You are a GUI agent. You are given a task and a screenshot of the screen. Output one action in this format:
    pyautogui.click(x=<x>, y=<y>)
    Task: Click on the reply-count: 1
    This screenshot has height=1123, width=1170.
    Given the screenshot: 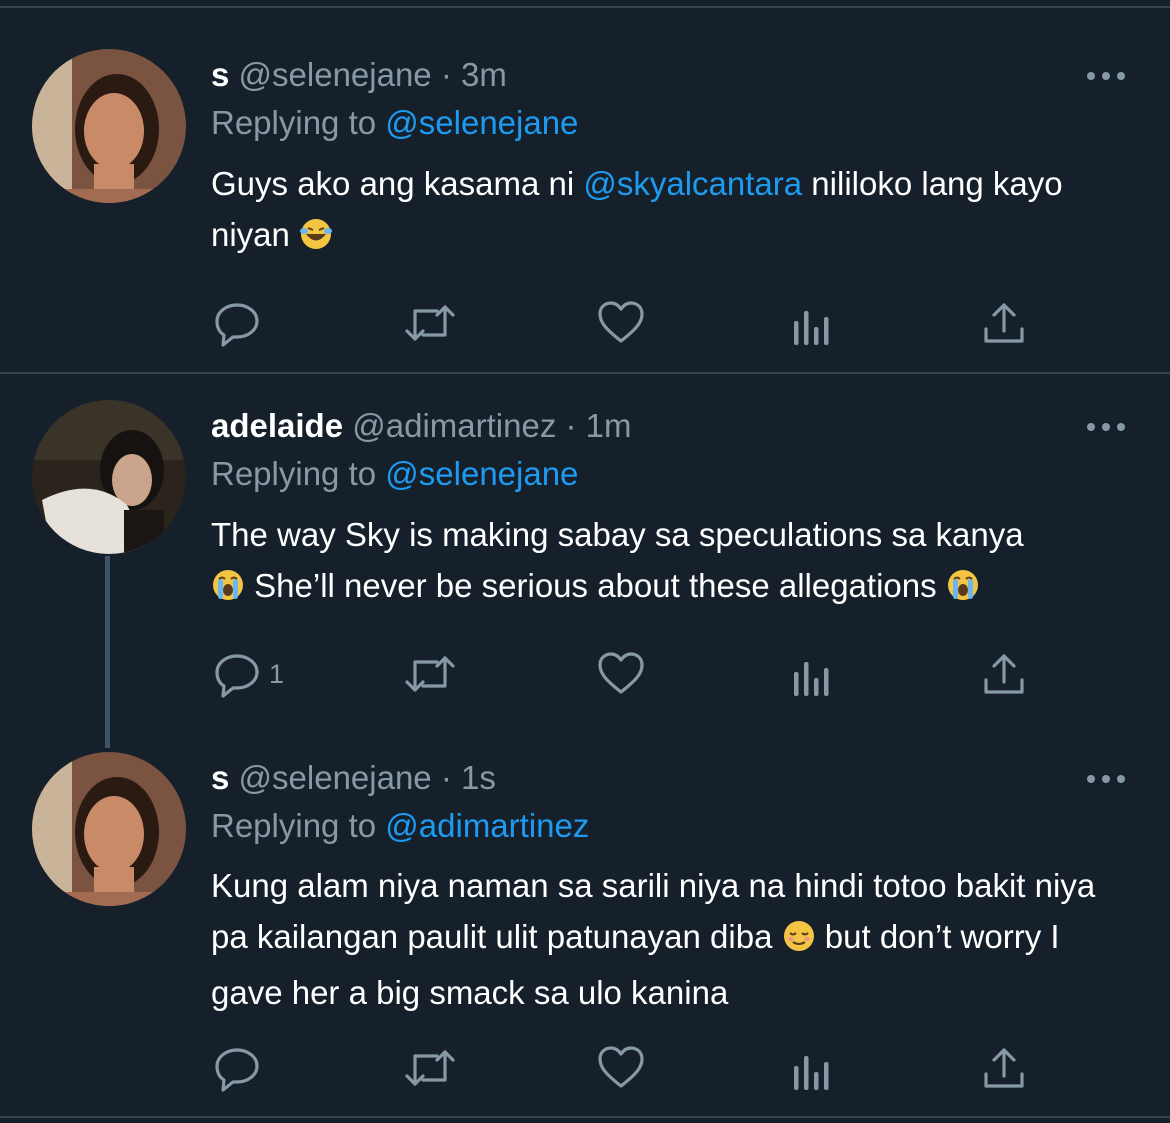 What is the action you would take?
    pyautogui.click(x=277, y=673)
    